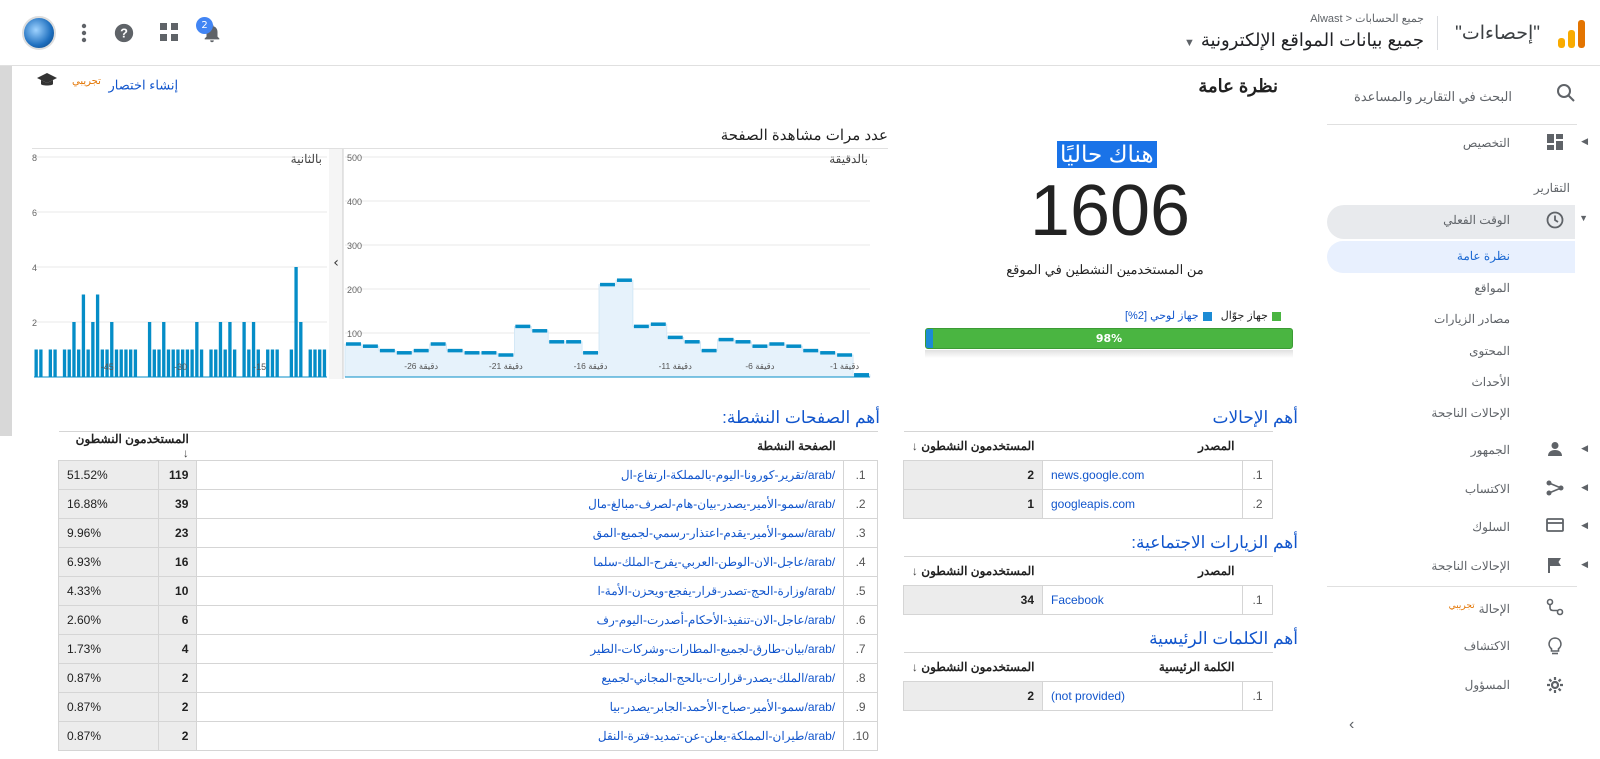 The width and height of the screenshot is (1600, 759). Describe the element at coordinates (143, 85) in the screenshot. I see `shortcut-label: إنشاء اختصار` at that location.